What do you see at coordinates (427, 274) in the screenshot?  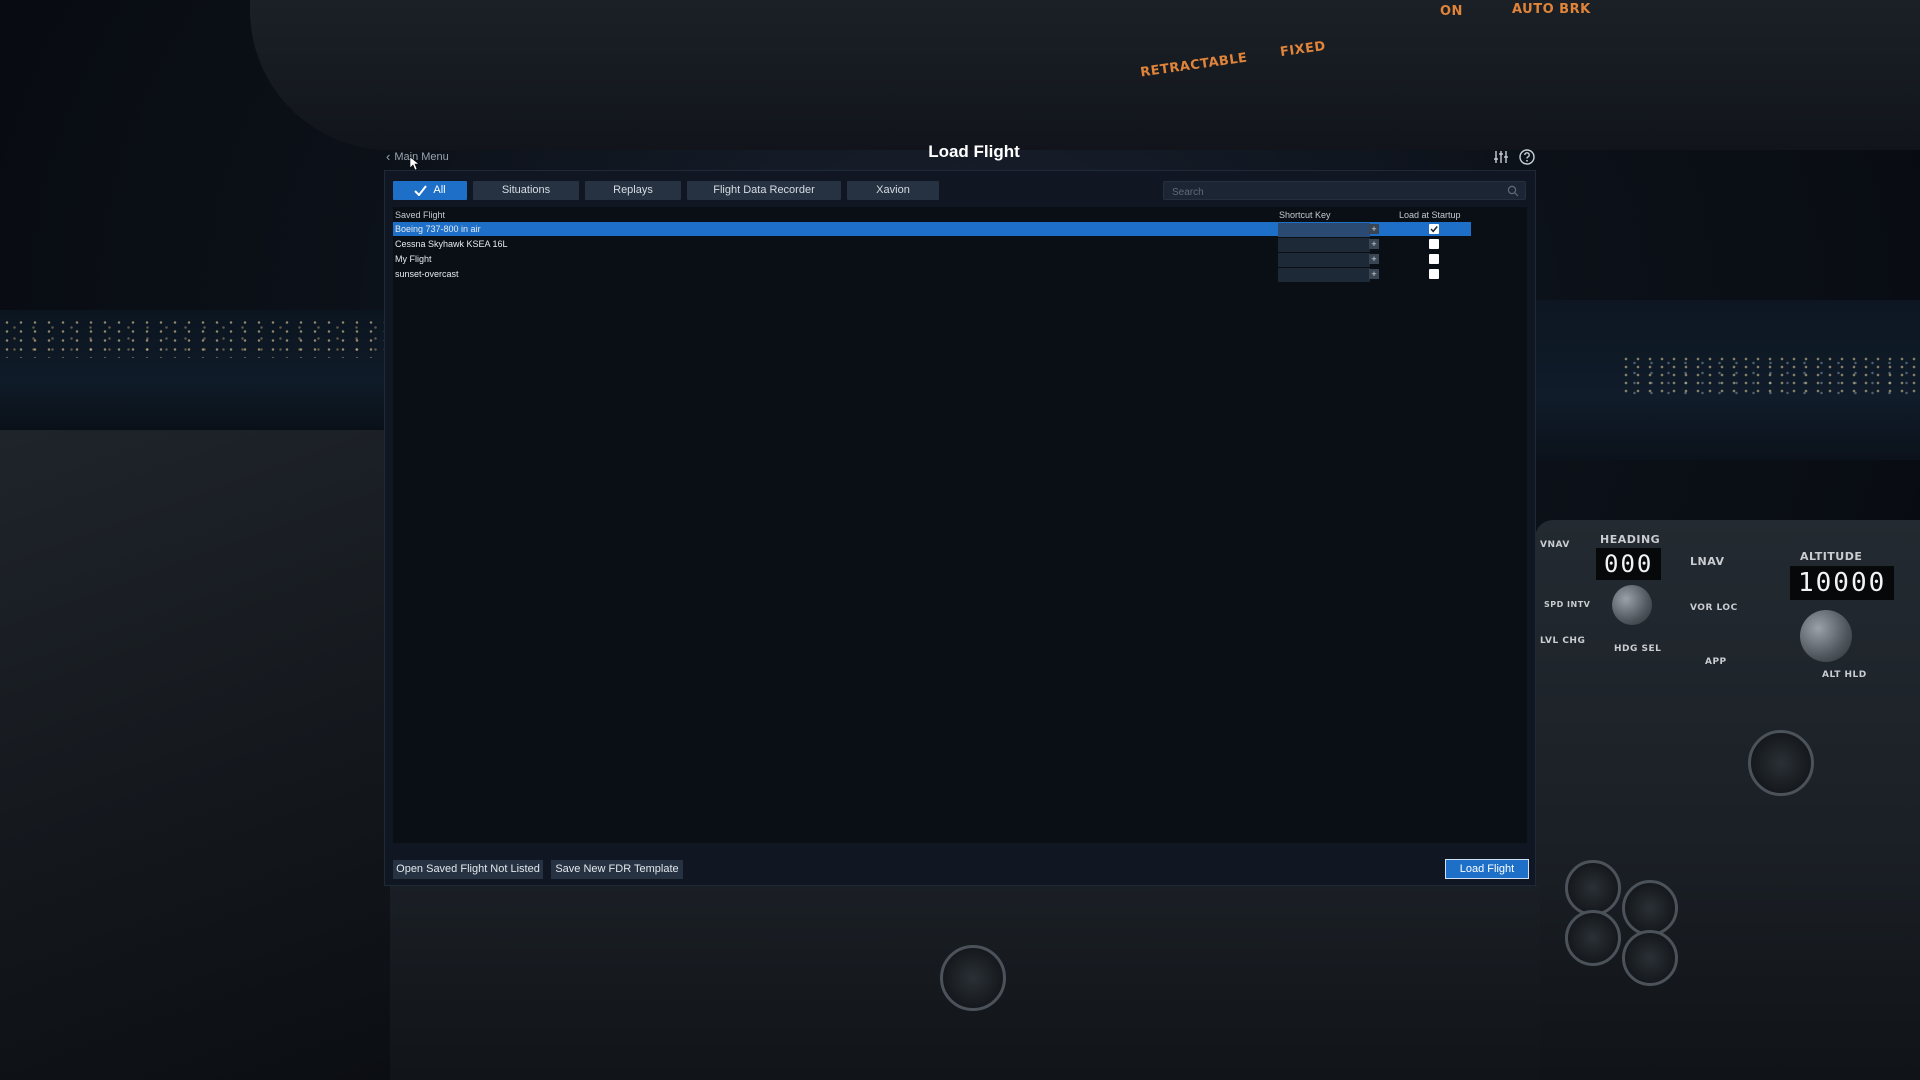 I see `flight-name: sunset-overcast` at bounding box center [427, 274].